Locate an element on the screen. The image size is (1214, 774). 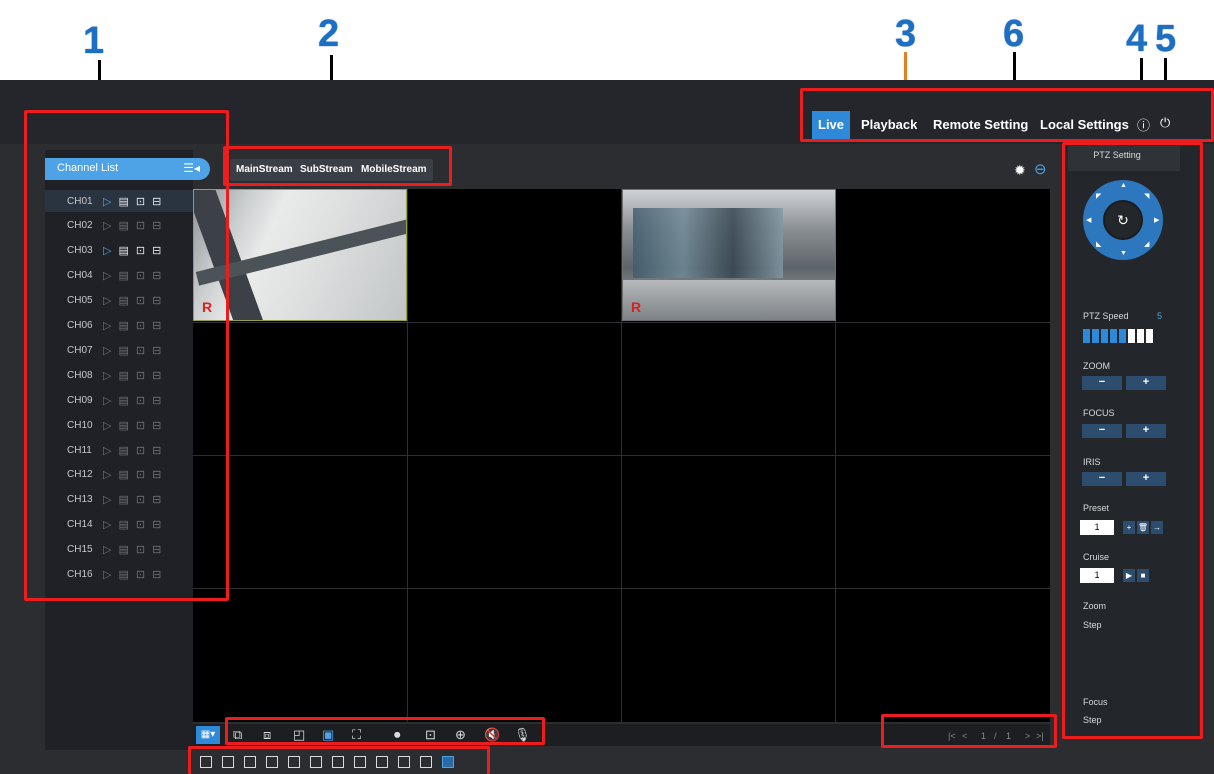
callout-2: 2 is located at coordinates (329, 34).